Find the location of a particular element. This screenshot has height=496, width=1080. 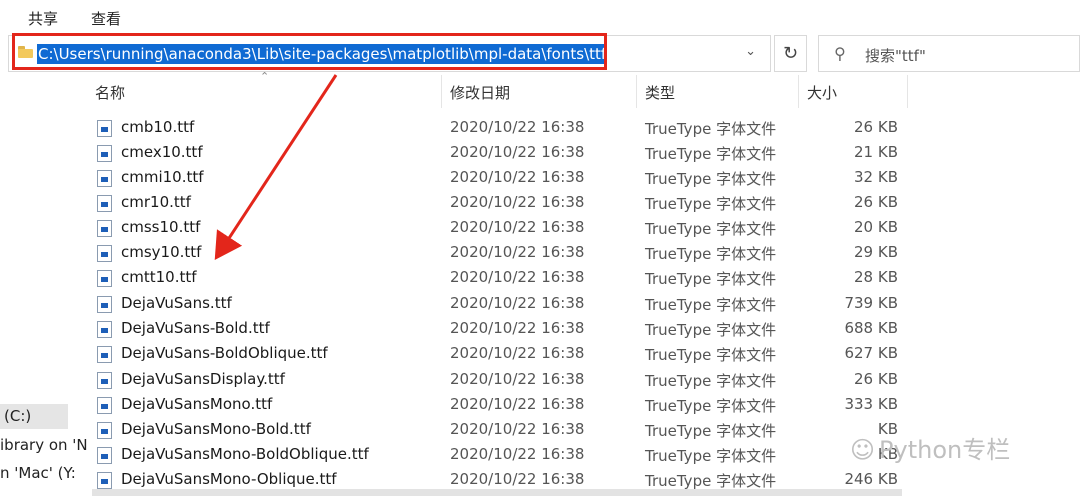

ribbon-tab-view: 查看 is located at coordinates (106, 18).